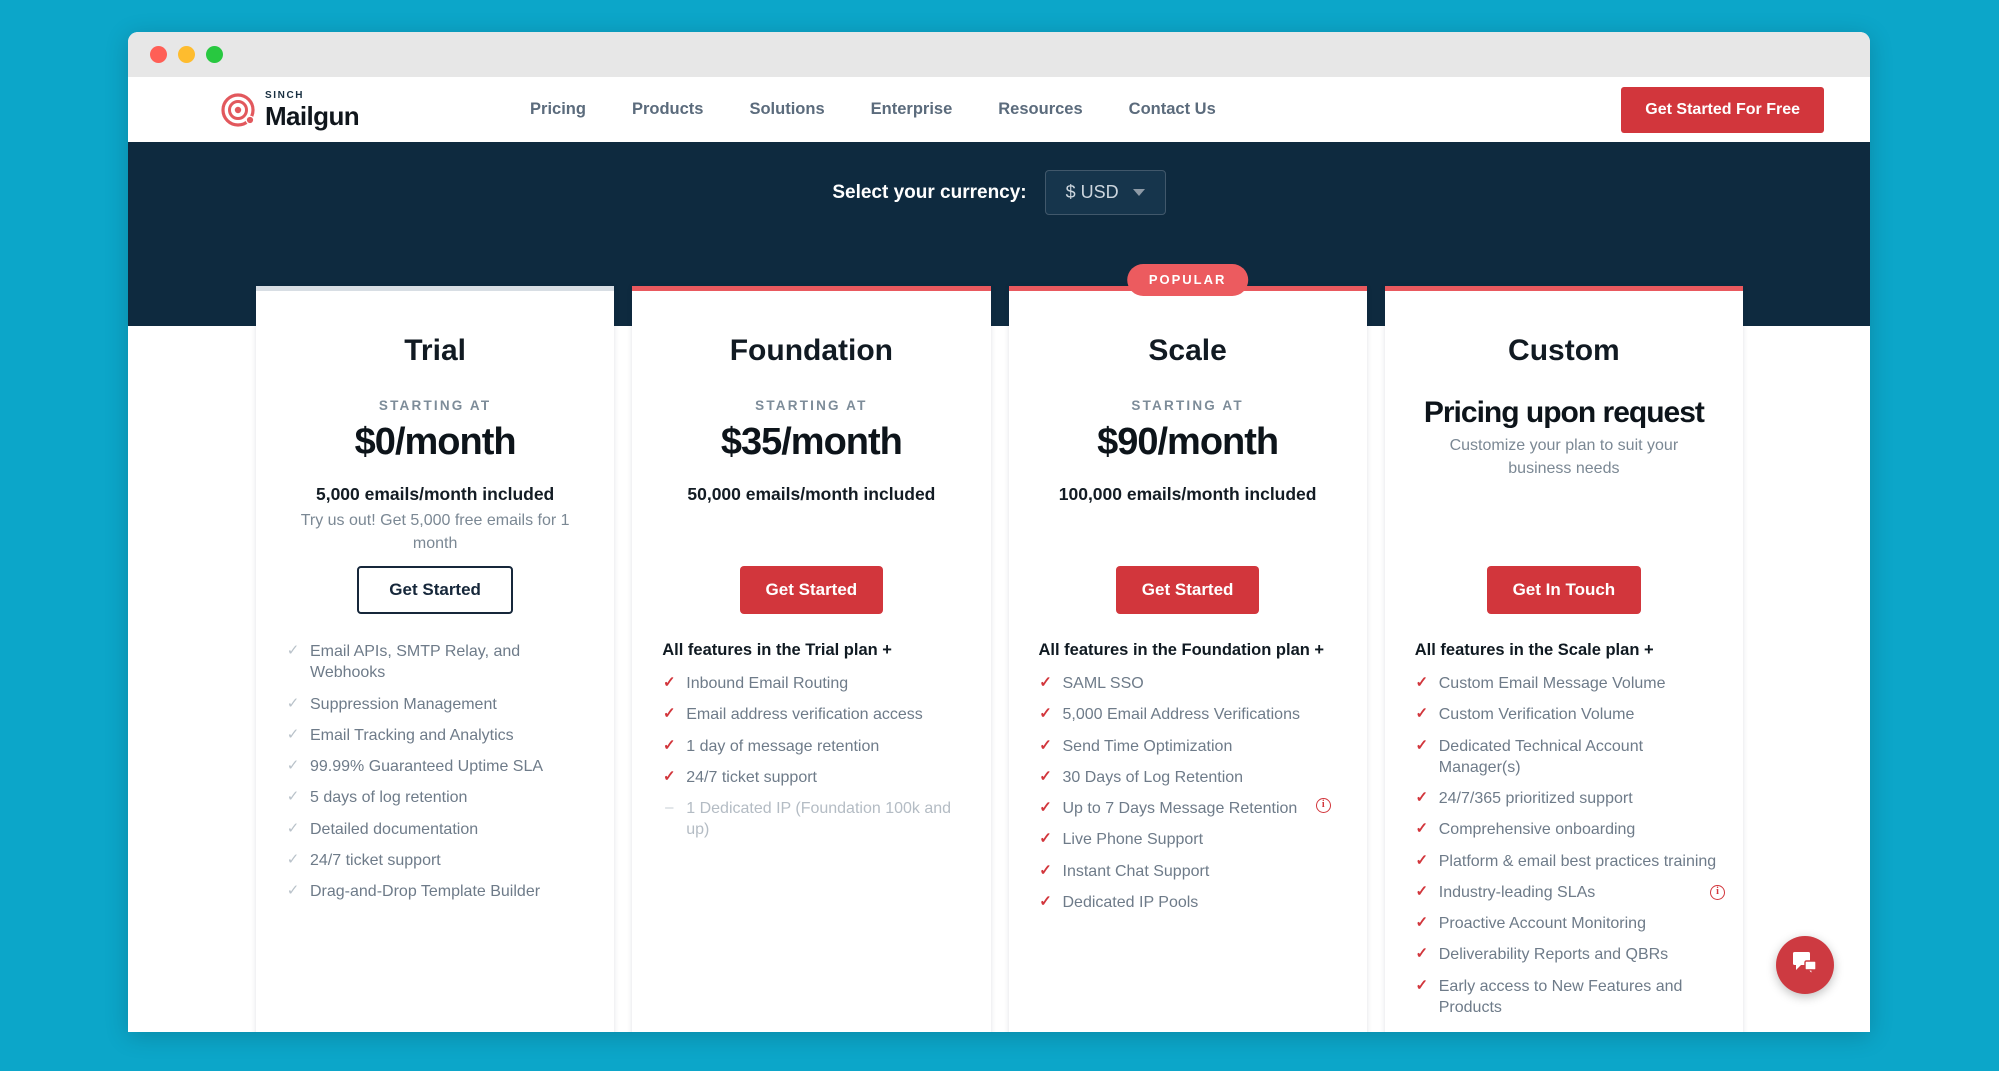 Image resolution: width=1999 pixels, height=1071 pixels. What do you see at coordinates (415, 662) in the screenshot?
I see `feature-label: Email APIs, SMTP Relay, and Webhooks` at bounding box center [415, 662].